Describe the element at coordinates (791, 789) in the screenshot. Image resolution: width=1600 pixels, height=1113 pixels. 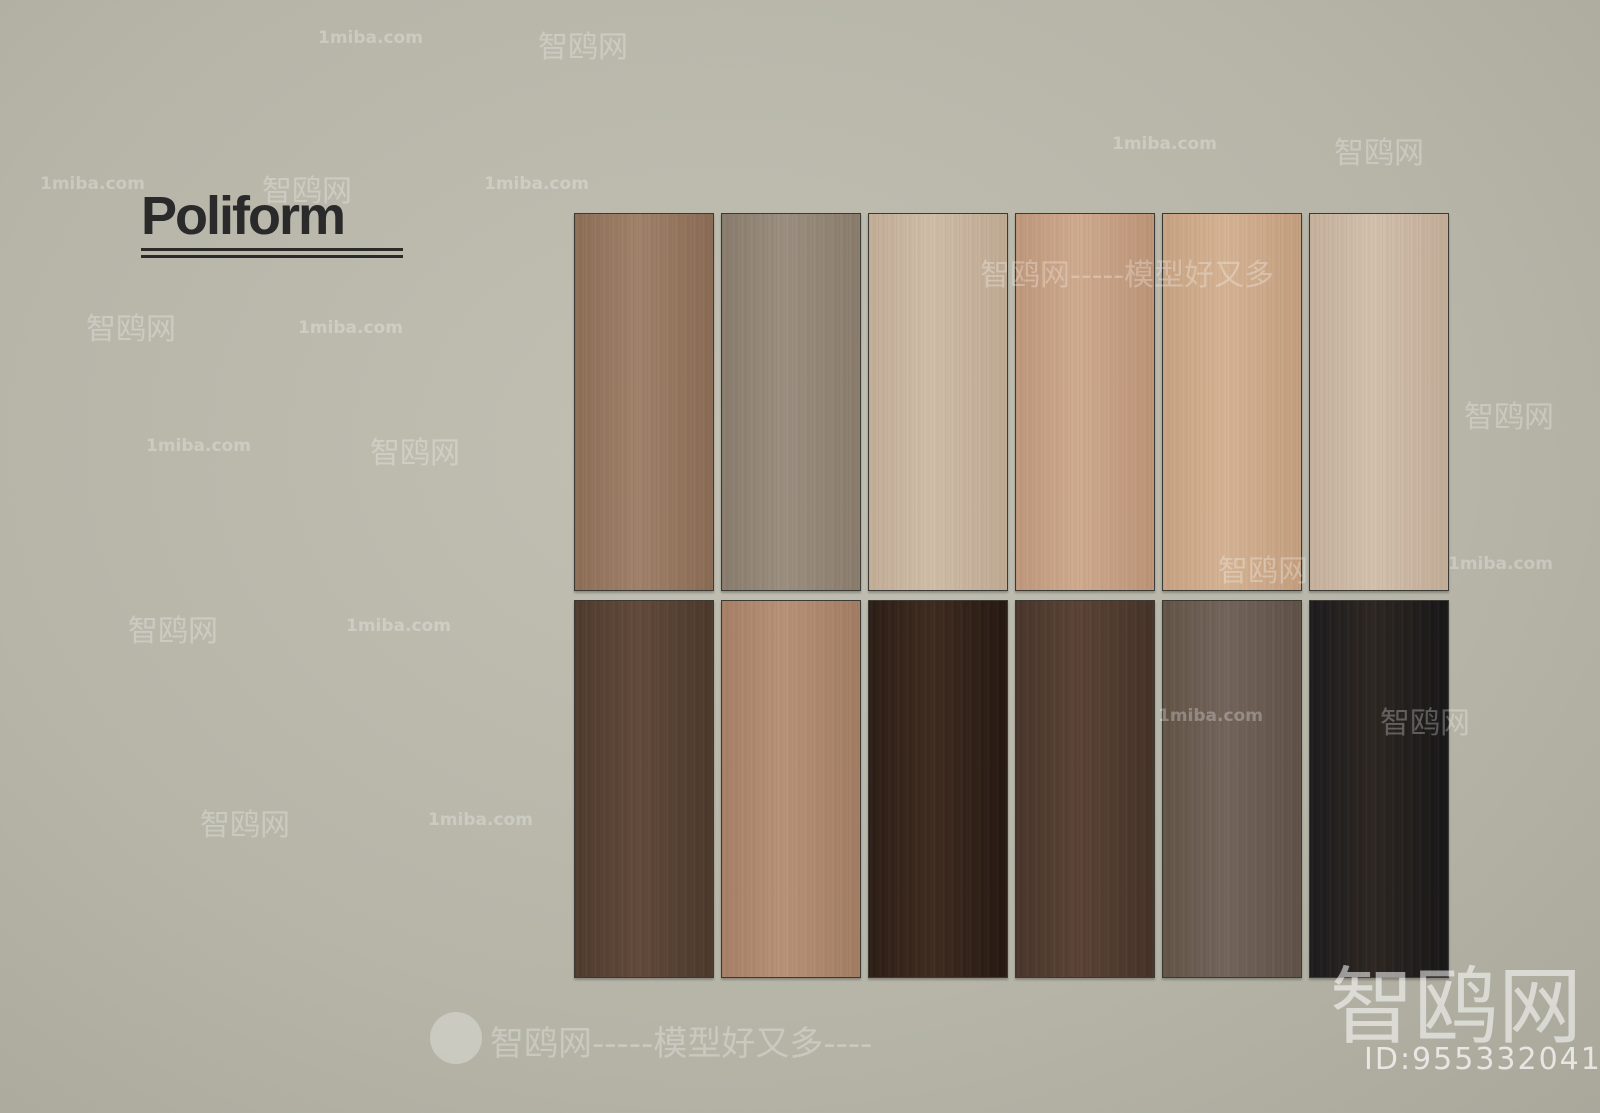
I see `wood-swatch-oak-tan` at that location.